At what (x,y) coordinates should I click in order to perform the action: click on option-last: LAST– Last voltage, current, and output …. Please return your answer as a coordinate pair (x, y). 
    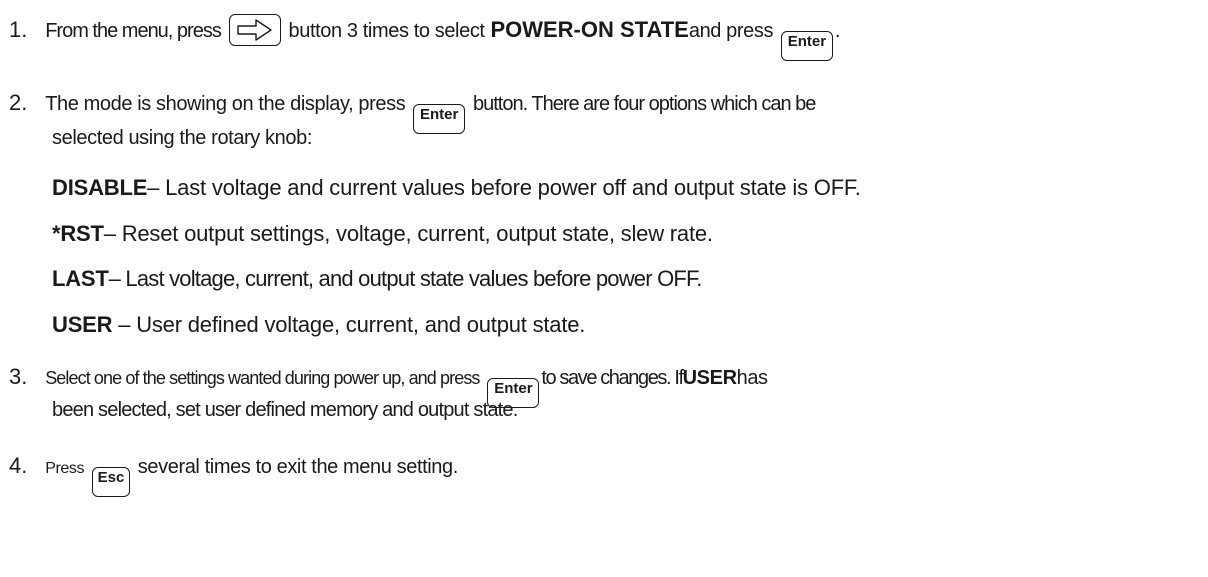
    Looking at the image, I should click on (377, 279).